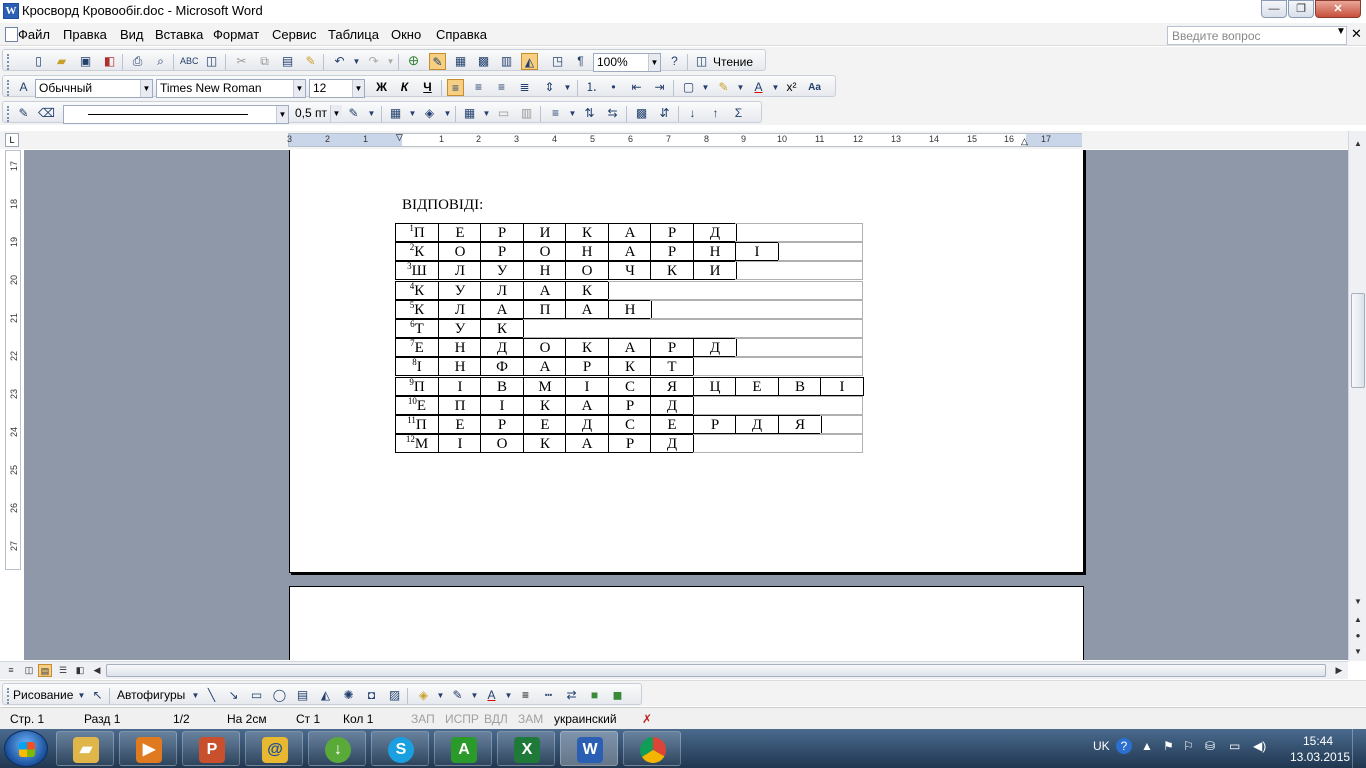 The width and height of the screenshot is (1366, 768). I want to click on drawing-icon: ◭, so click(529, 61).